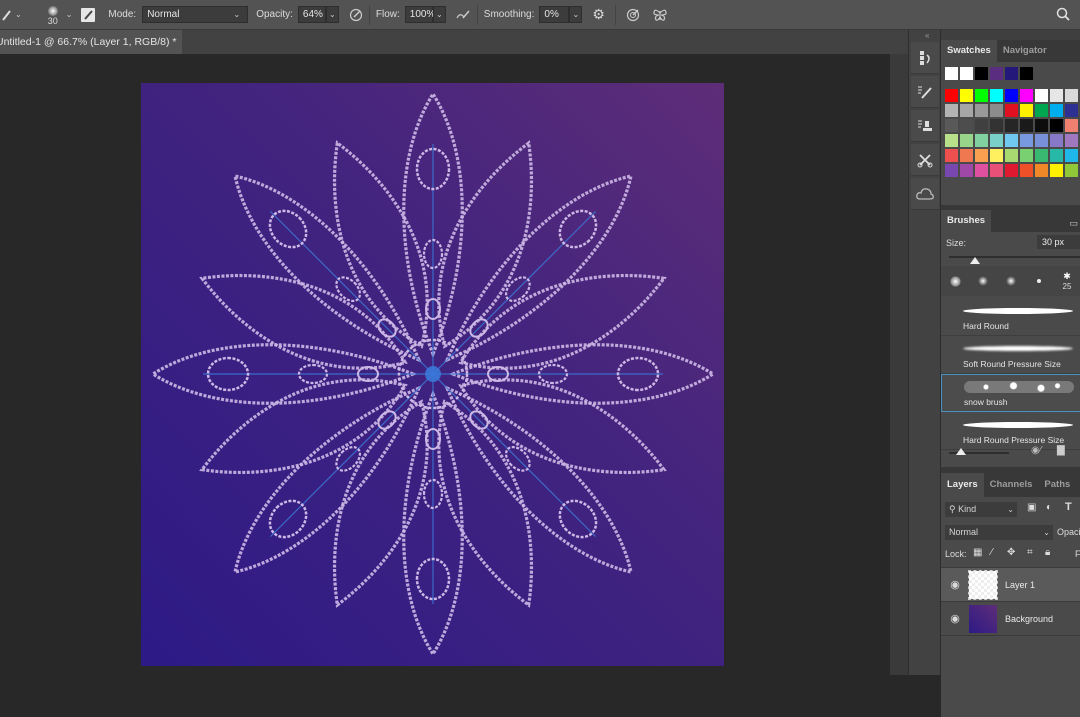 The image size is (1080, 717). I want to click on brush-tip-hard, so click(955, 281).